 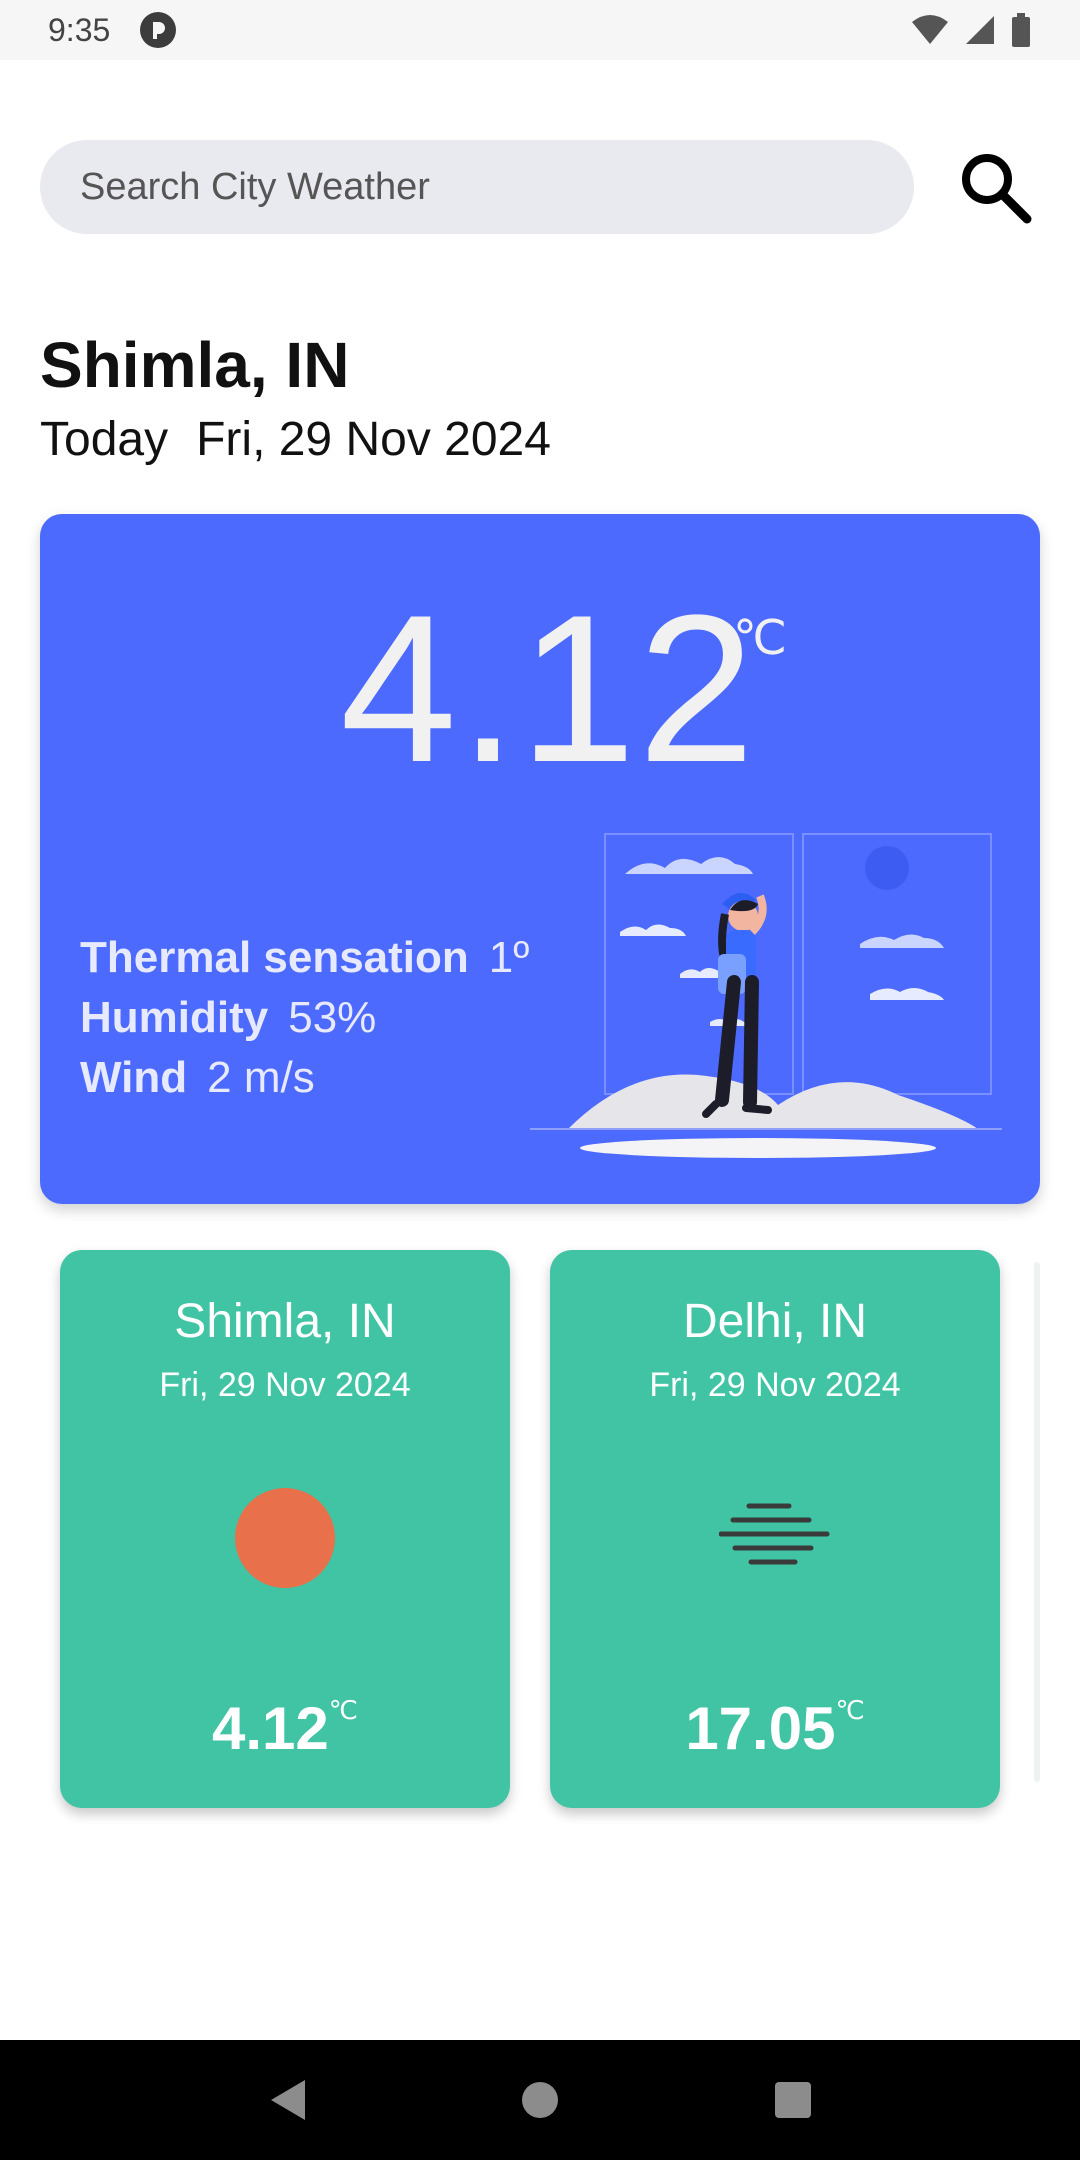 What do you see at coordinates (261, 1077) in the screenshot?
I see `wind-value: 2 m/s` at bounding box center [261, 1077].